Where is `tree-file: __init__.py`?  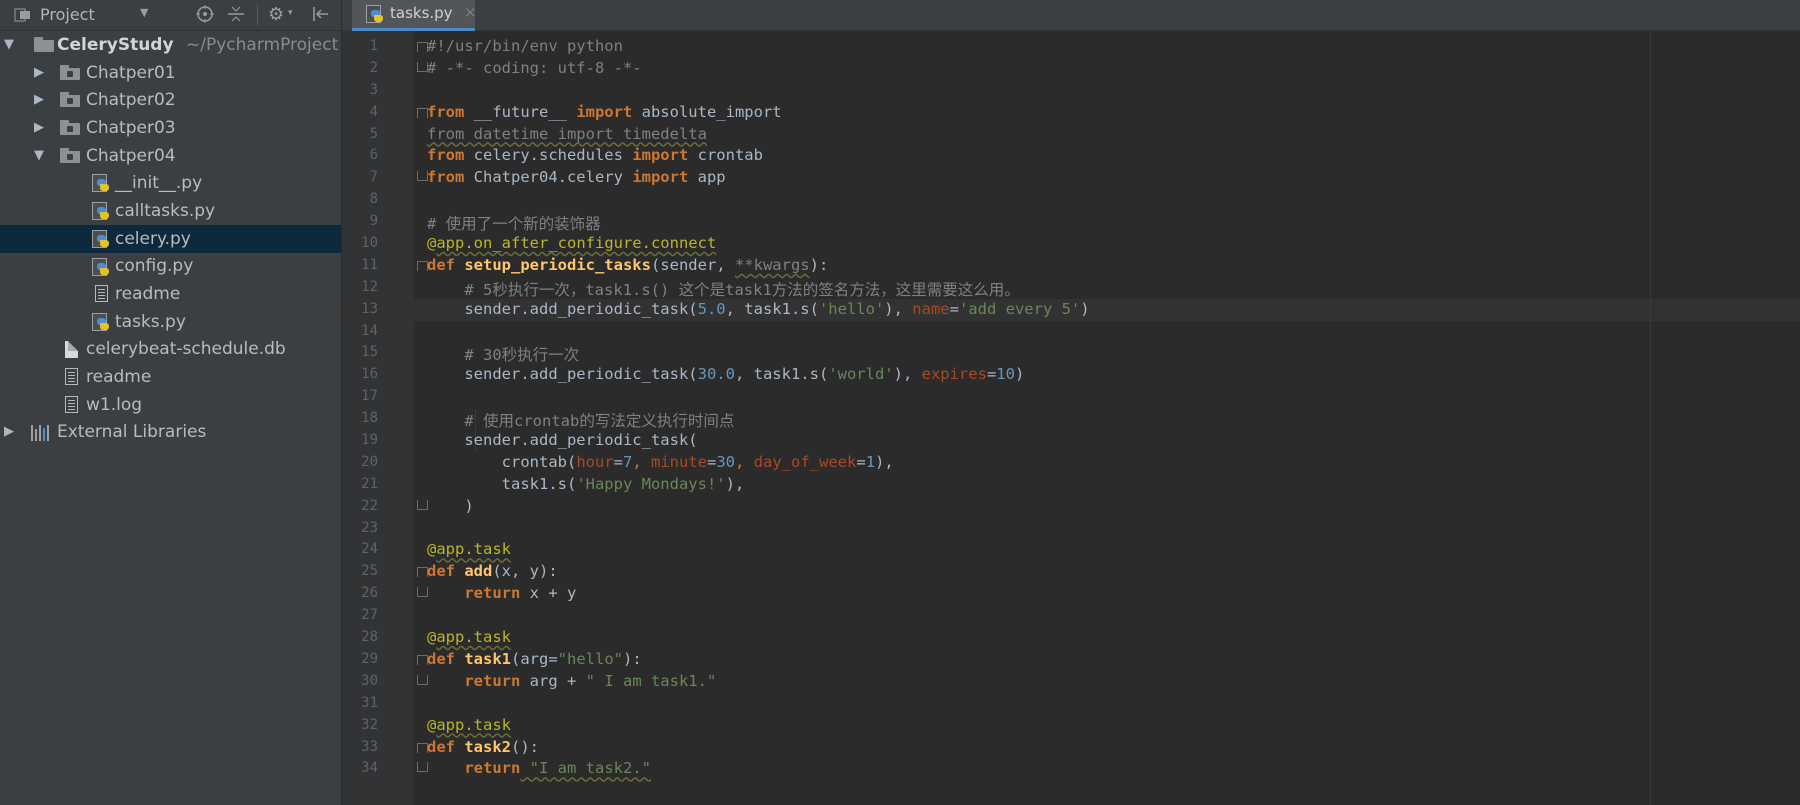
tree-file: __init__.py is located at coordinates (170, 183).